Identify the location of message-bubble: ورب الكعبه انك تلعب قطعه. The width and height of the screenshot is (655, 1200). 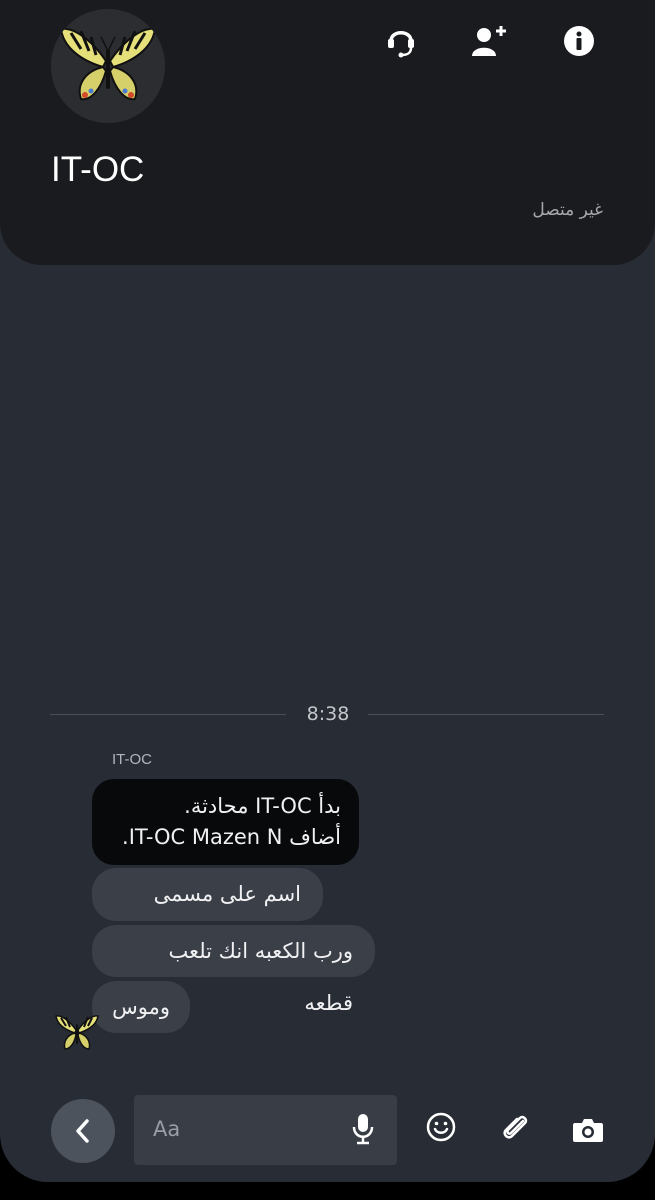
(233, 970).